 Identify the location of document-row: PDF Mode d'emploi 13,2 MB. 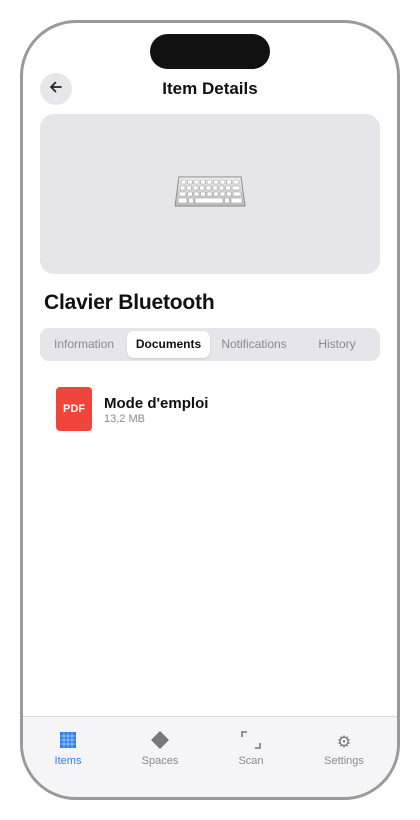
(206, 410).